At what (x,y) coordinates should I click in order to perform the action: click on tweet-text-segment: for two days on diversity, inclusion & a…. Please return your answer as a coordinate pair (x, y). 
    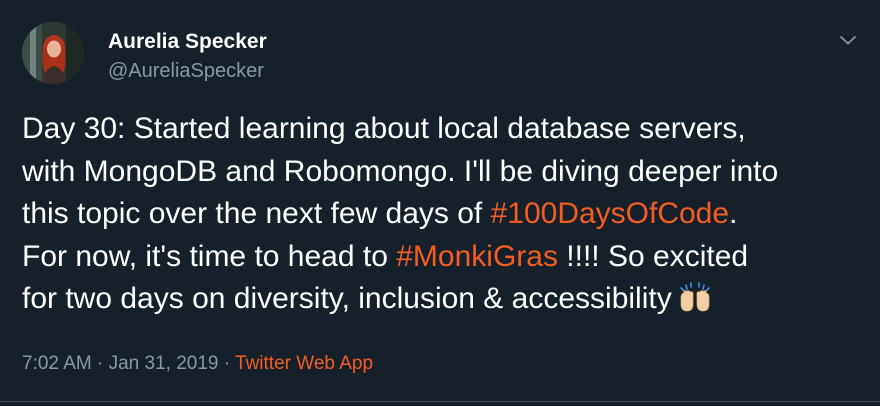
    Looking at the image, I should click on (347, 298).